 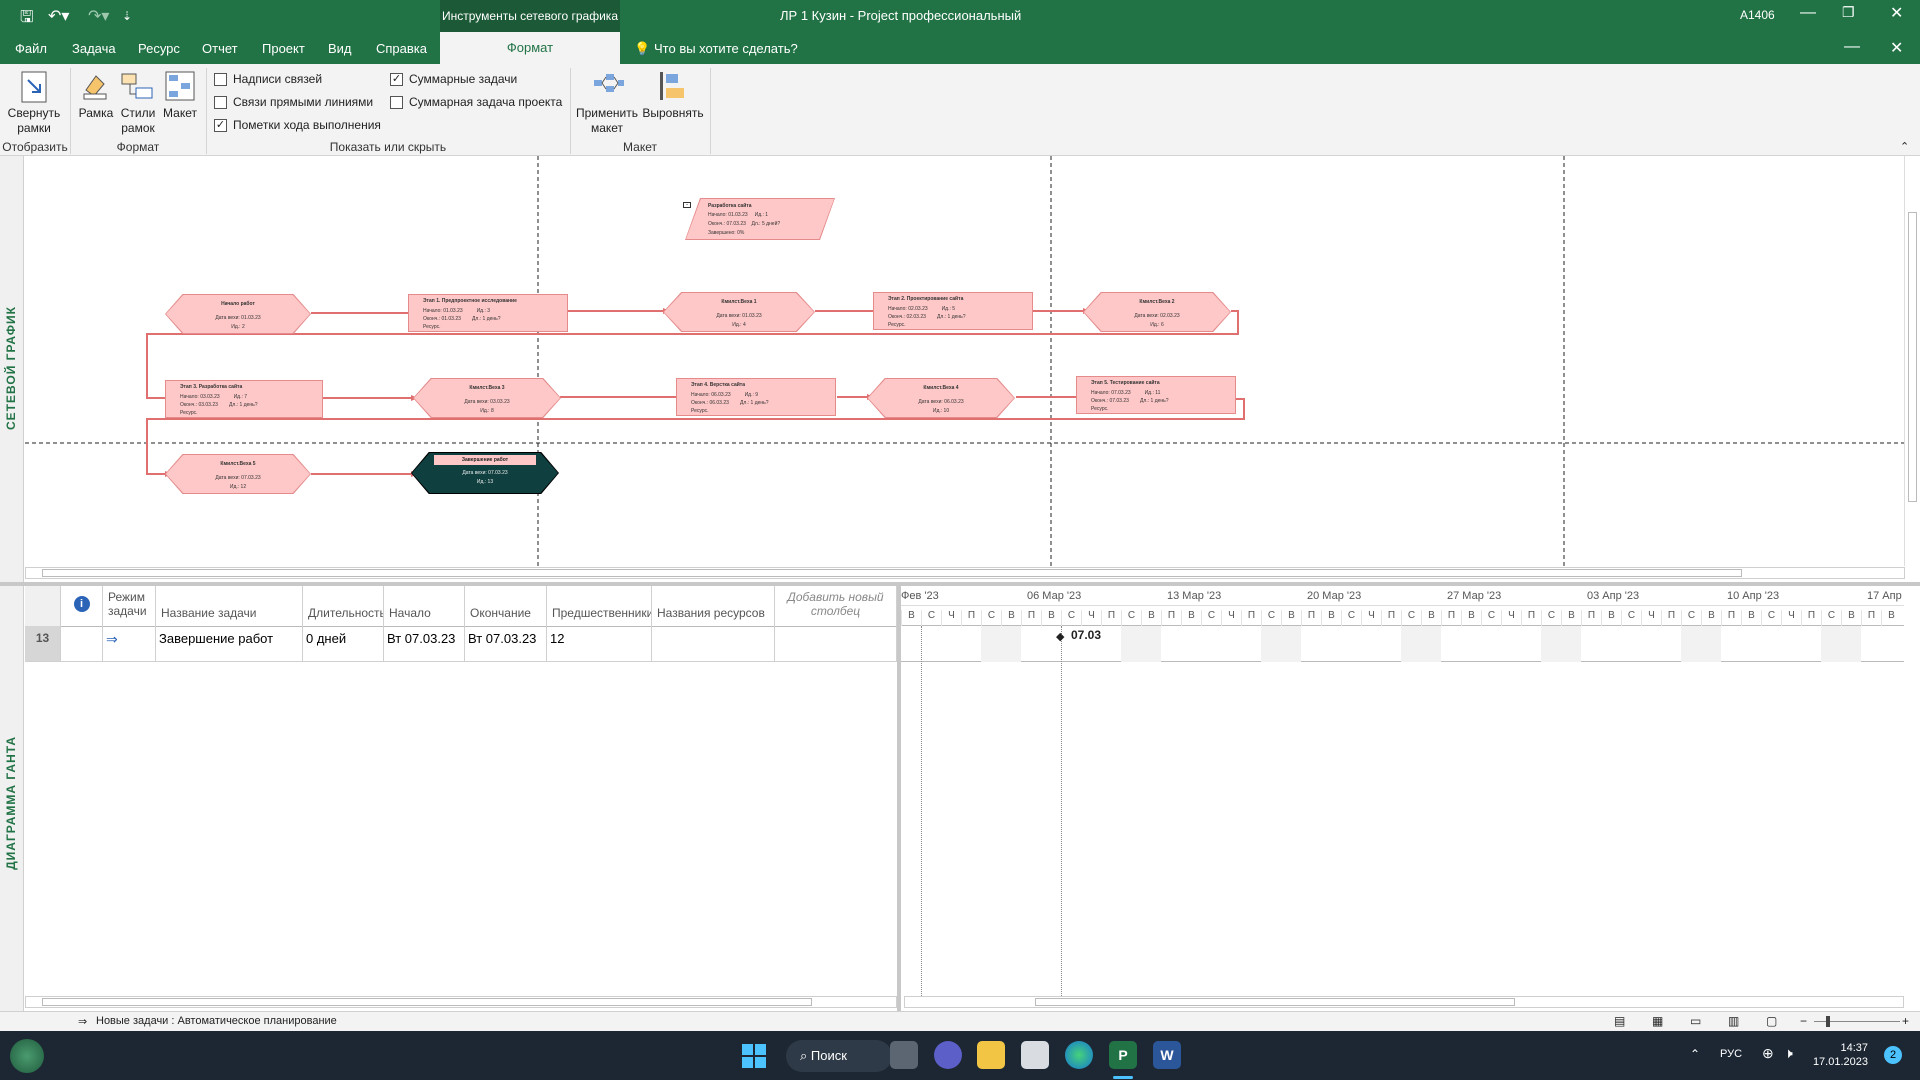 What do you see at coordinates (34, 121) in the screenshot?
I see `collapse-boxes-button: Свернуть рамки` at bounding box center [34, 121].